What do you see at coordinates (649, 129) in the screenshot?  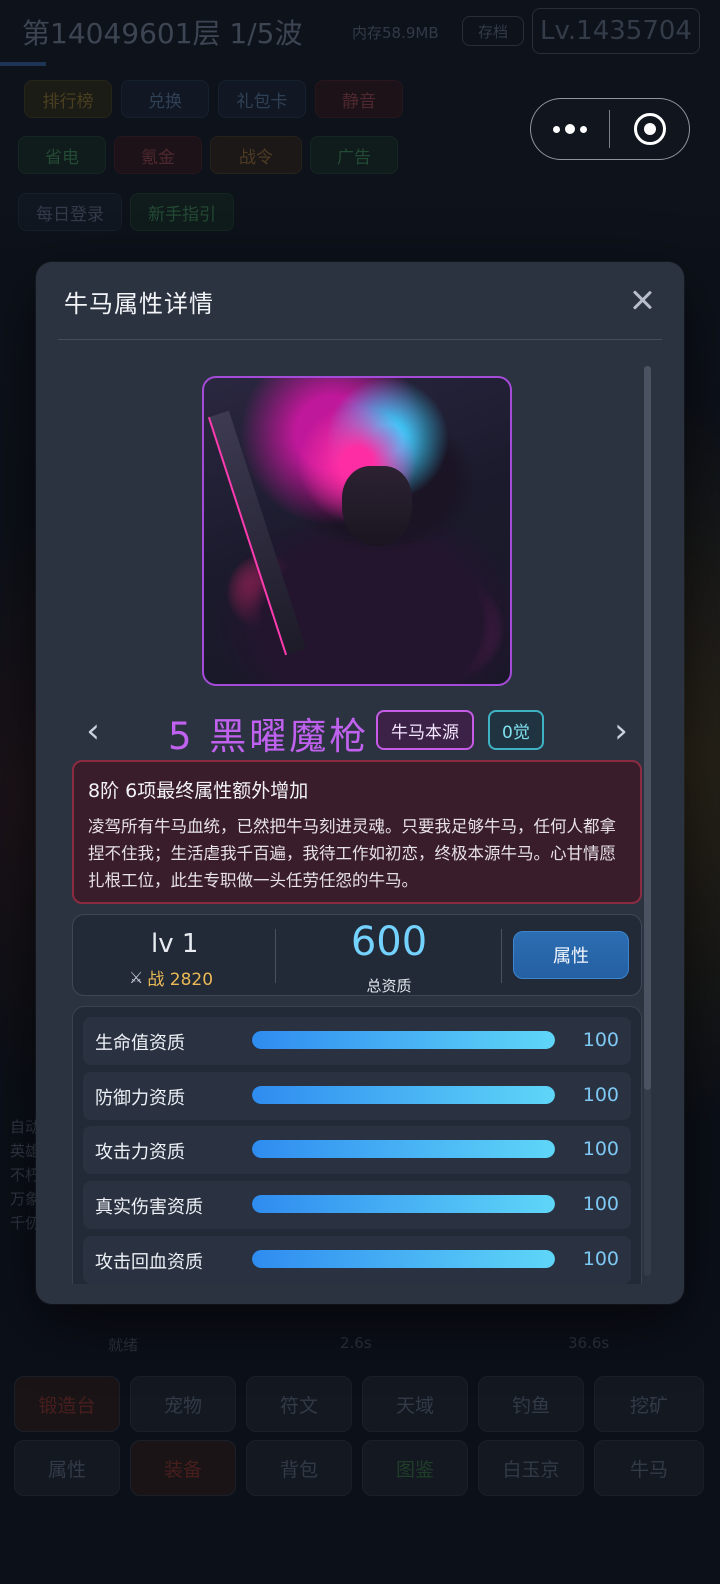 I see `target-close-icon` at bounding box center [649, 129].